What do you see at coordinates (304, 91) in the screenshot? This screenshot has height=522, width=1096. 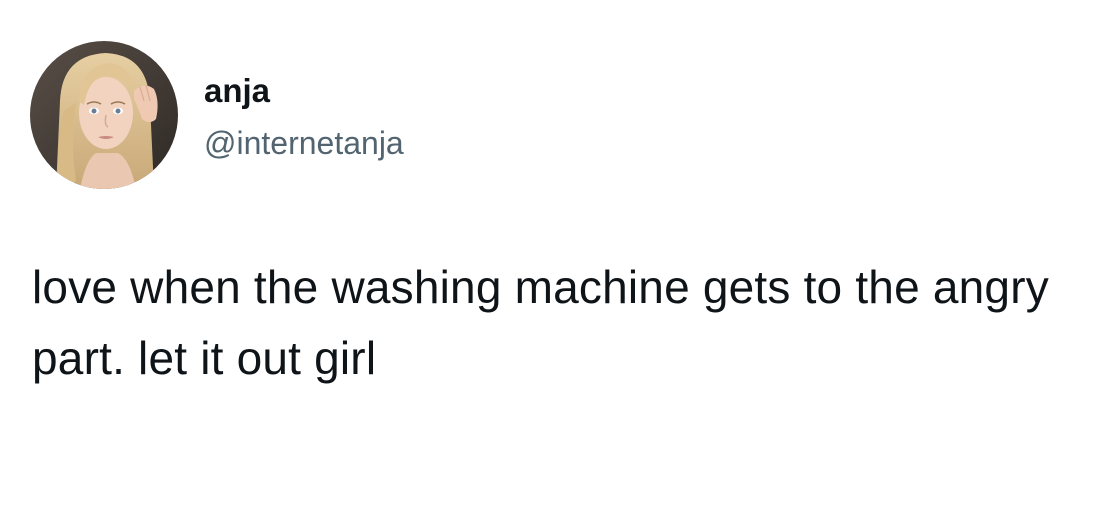 I see `author-display-name: anja` at bounding box center [304, 91].